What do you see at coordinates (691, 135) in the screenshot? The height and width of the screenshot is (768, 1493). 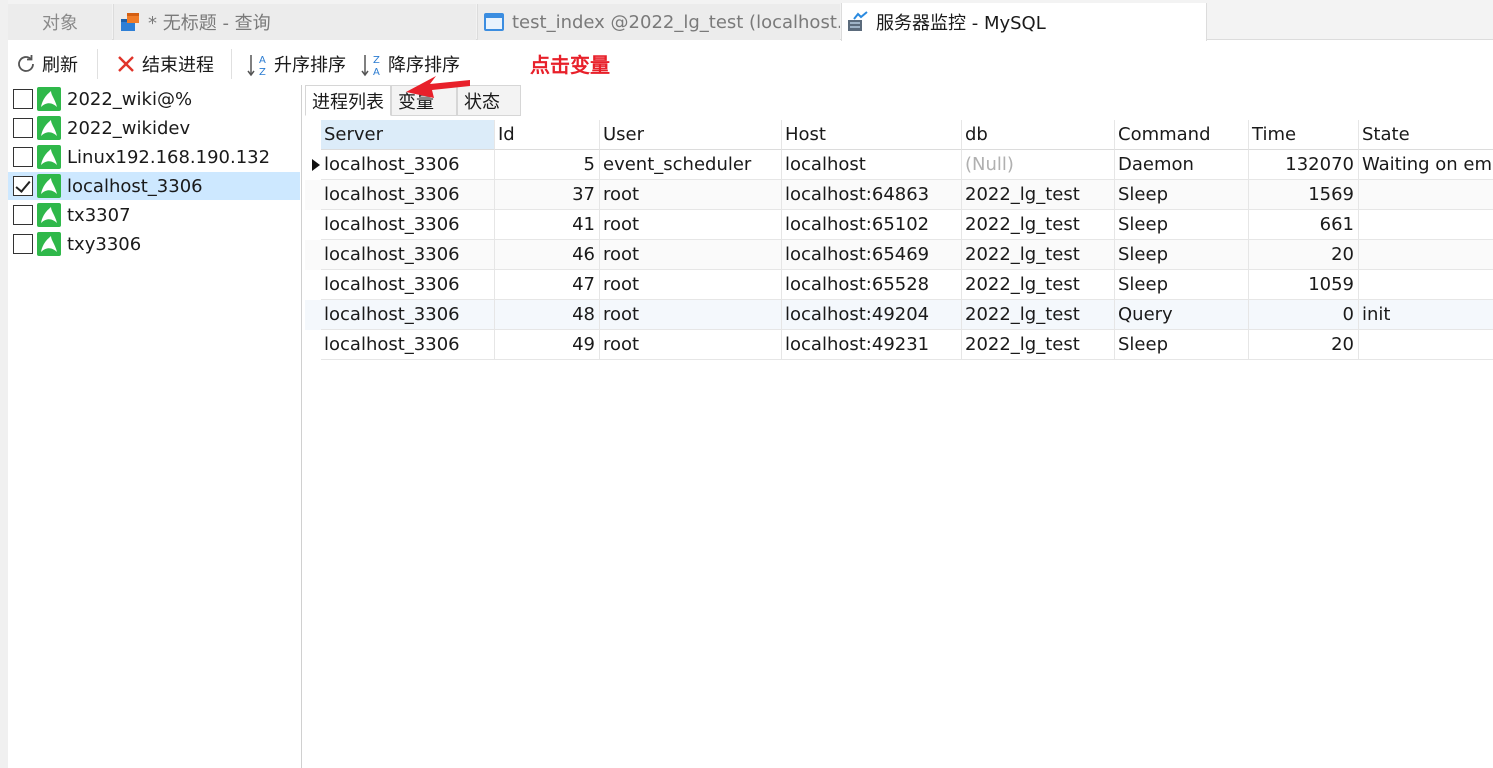 I see `column-header-user: User` at bounding box center [691, 135].